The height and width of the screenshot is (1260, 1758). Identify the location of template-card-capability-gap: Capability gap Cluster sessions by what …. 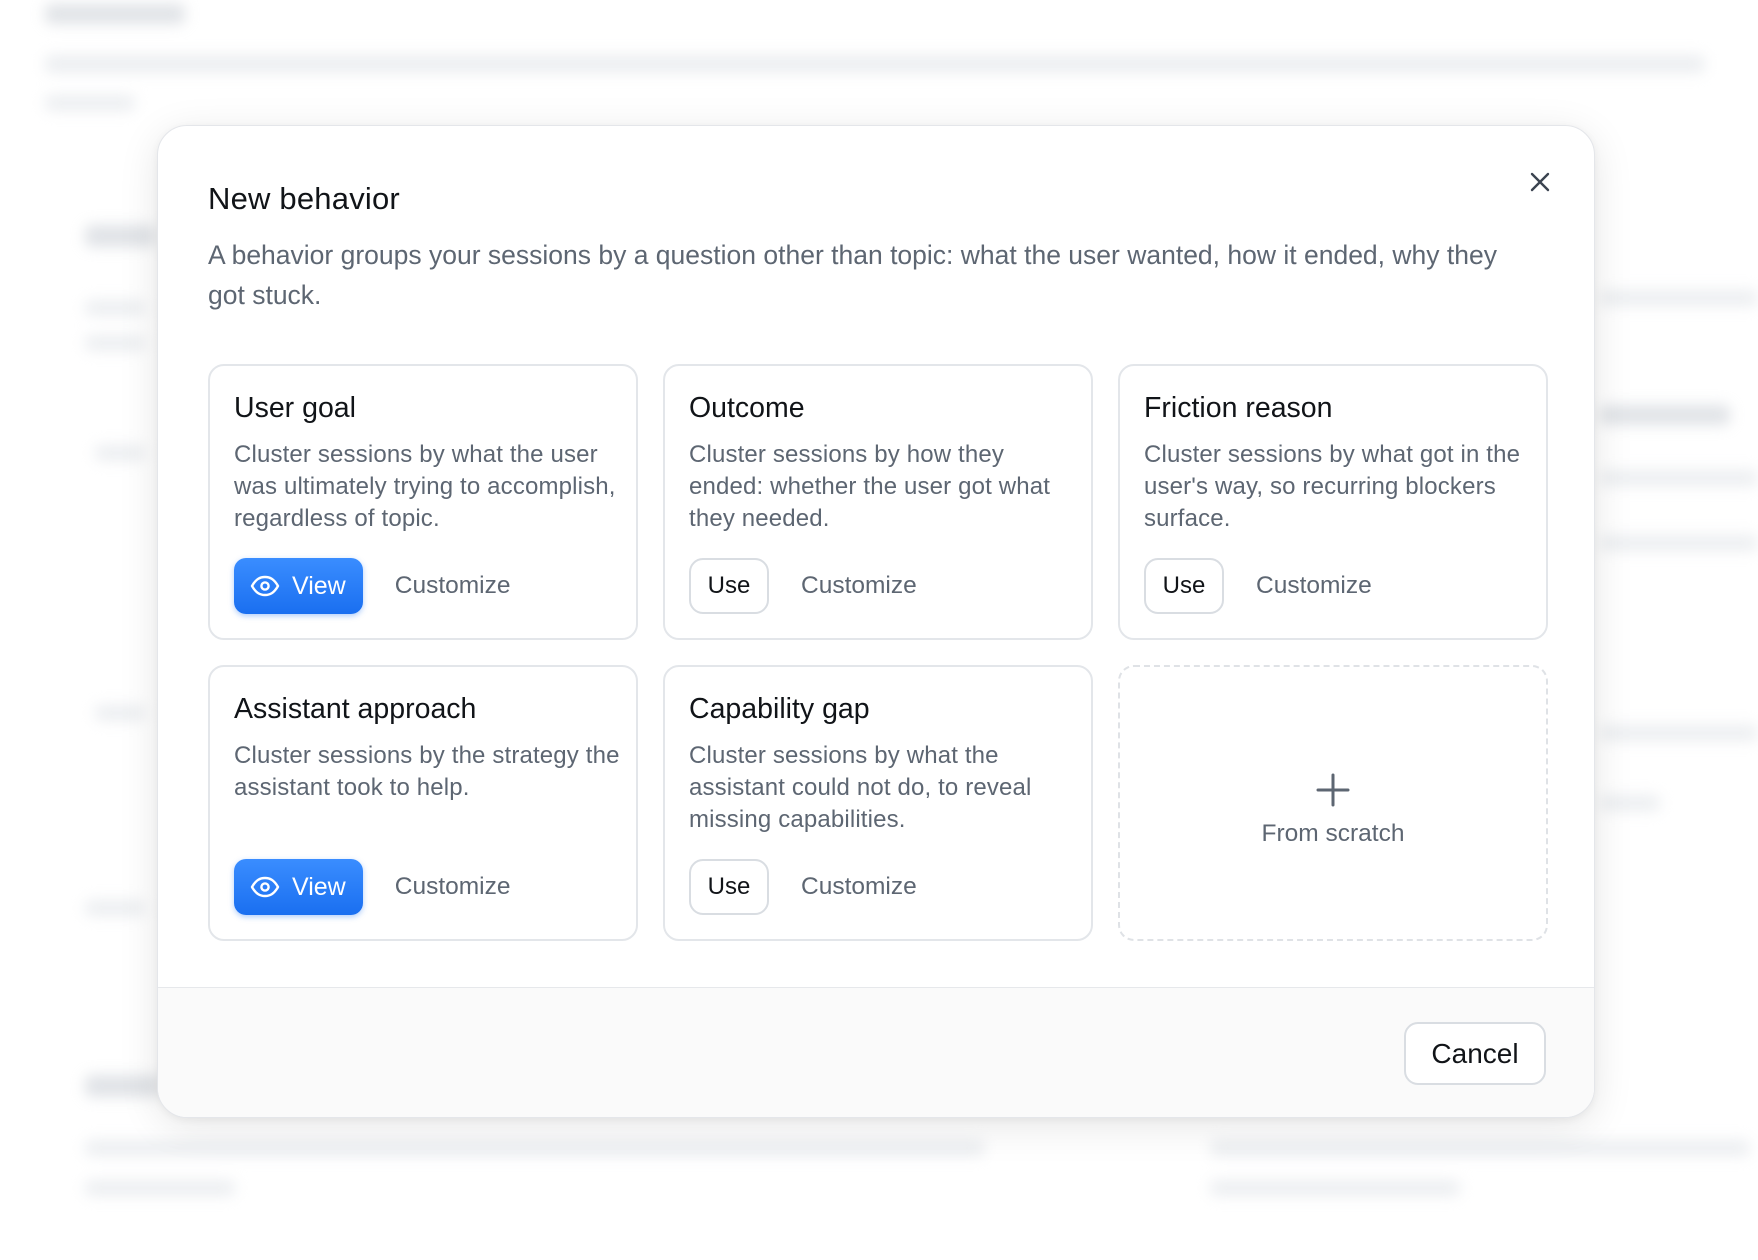
(878, 803).